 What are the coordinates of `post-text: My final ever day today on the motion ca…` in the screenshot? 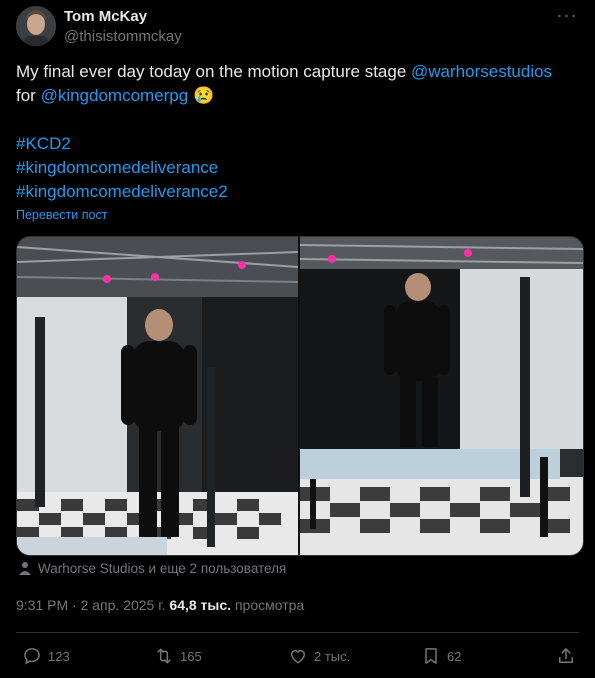 It's located at (297, 84).